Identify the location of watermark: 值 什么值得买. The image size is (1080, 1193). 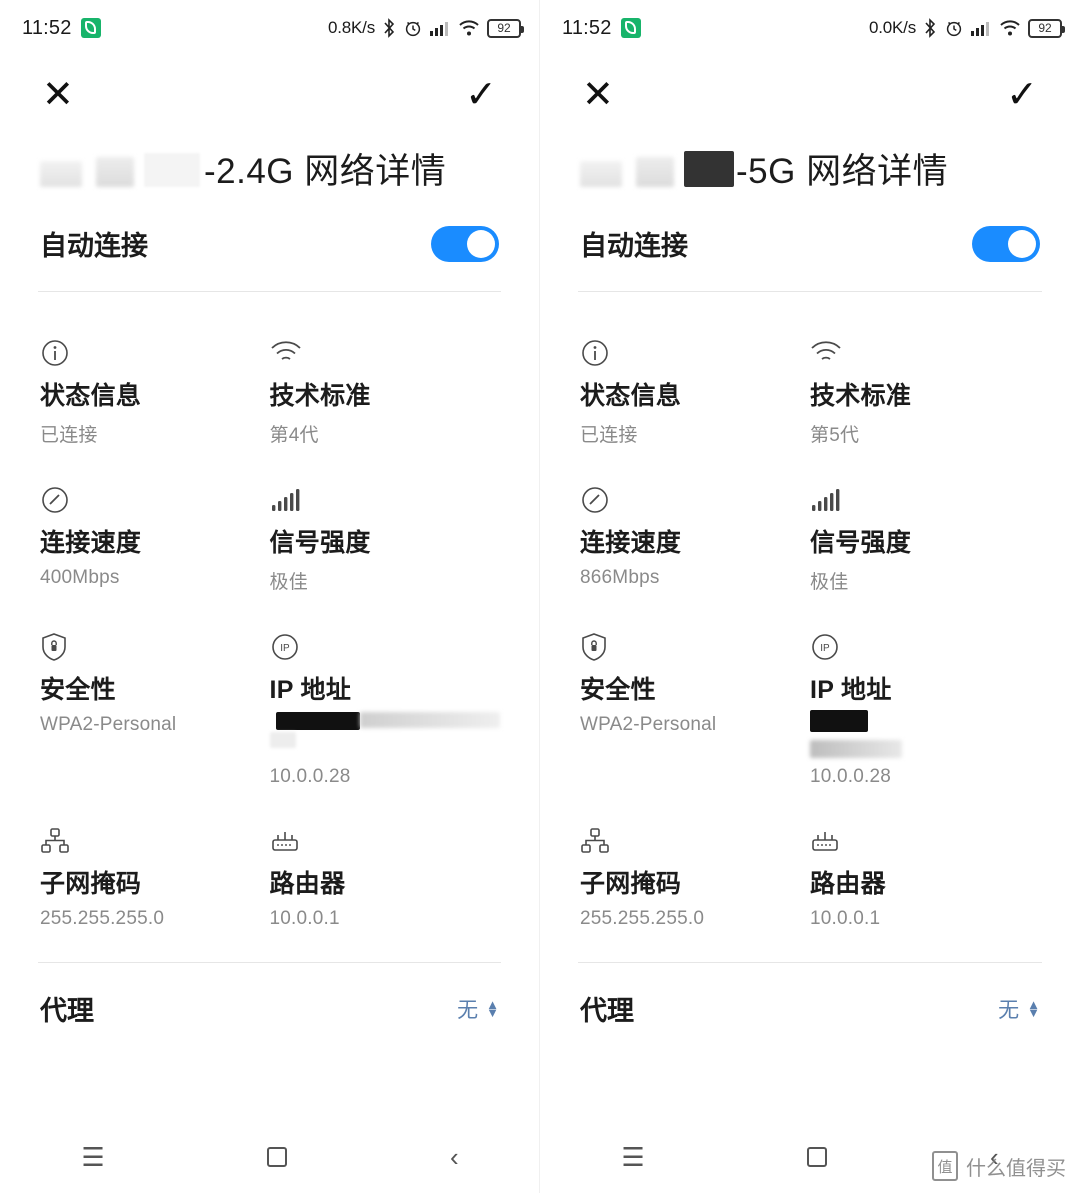
(999, 1166).